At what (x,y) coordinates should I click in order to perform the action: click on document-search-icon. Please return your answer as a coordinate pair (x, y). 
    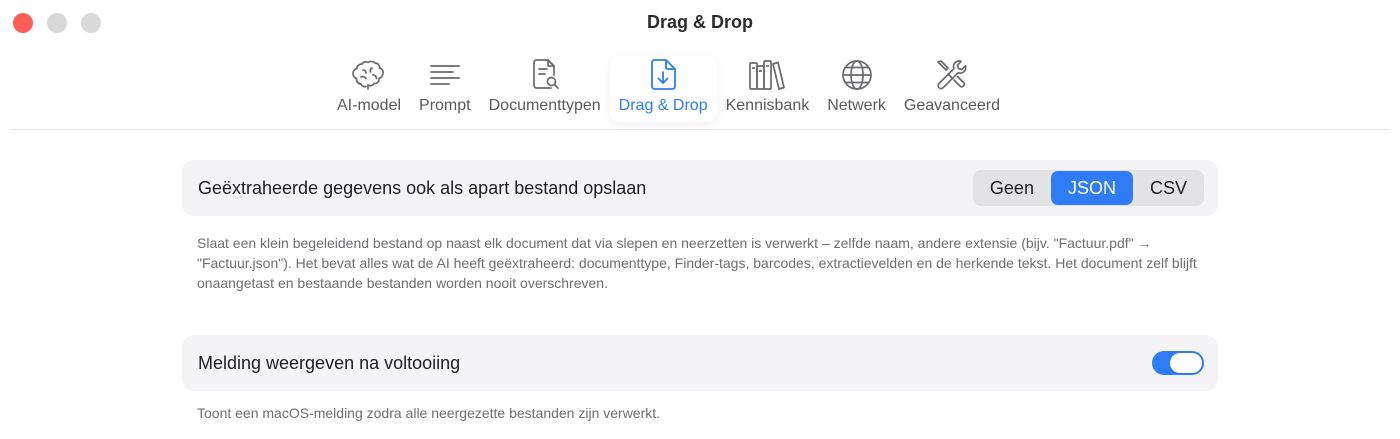
    Looking at the image, I should click on (545, 75).